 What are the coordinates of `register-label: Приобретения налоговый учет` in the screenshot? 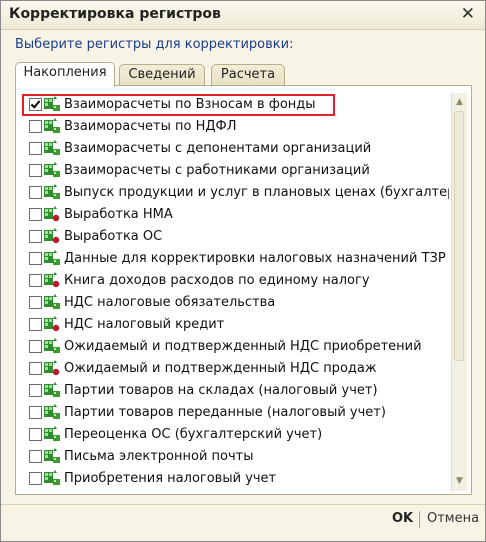 It's located at (170, 478).